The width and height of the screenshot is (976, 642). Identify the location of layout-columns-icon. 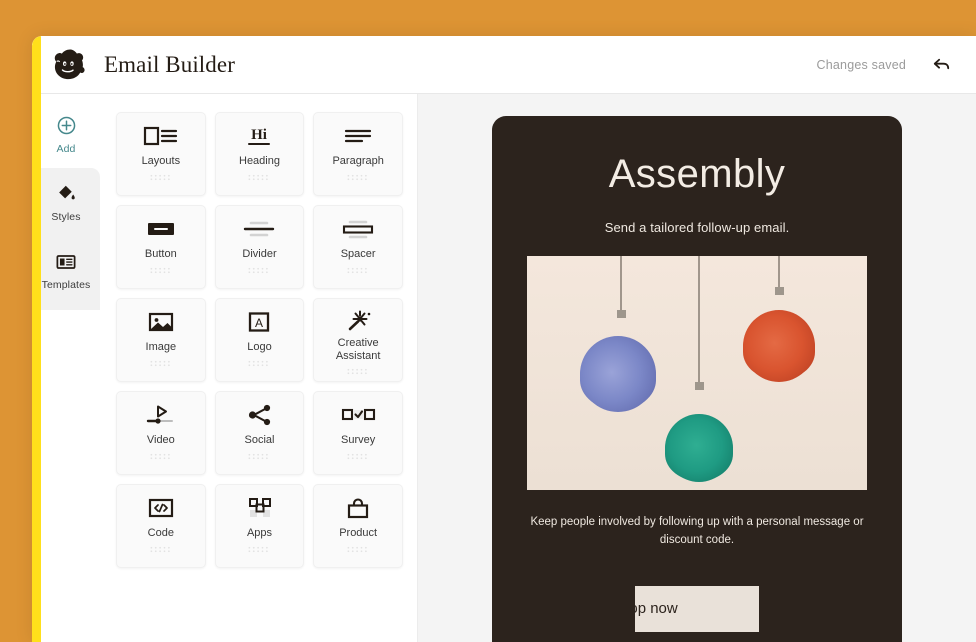
(161, 136).